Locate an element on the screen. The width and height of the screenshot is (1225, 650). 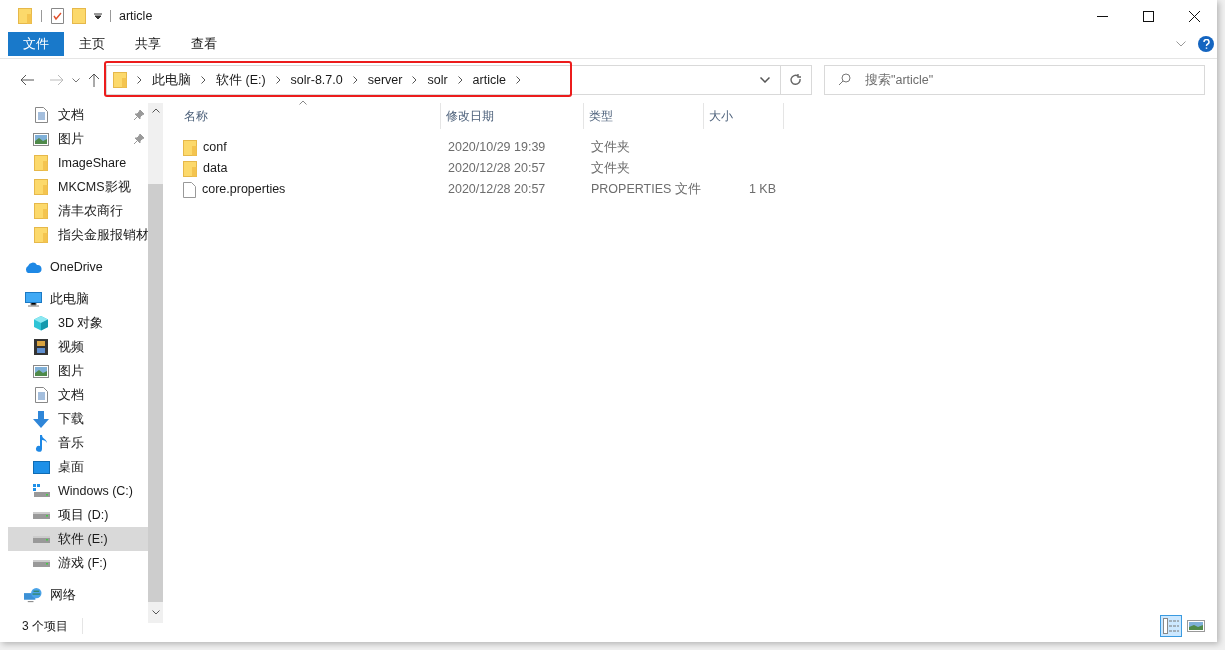
item-count: 3 个项目 is located at coordinates (45, 626).